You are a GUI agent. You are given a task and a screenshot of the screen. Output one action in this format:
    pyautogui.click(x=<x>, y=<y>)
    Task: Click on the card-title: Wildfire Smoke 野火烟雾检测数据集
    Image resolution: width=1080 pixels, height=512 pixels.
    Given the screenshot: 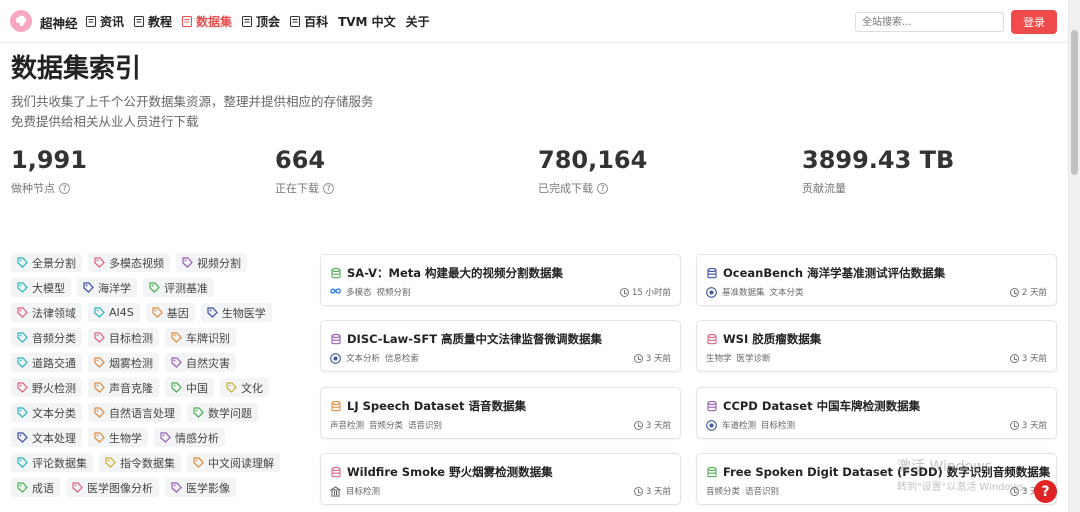 What is the action you would take?
    pyautogui.click(x=442, y=472)
    